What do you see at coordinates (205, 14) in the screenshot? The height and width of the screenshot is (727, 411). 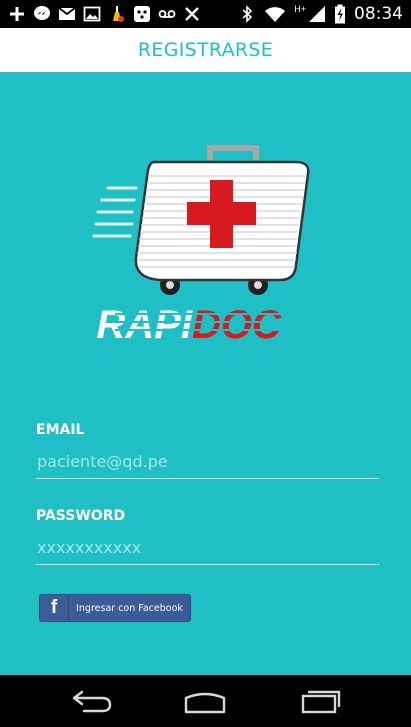 I see `status-bar: H+ 08:34` at bounding box center [205, 14].